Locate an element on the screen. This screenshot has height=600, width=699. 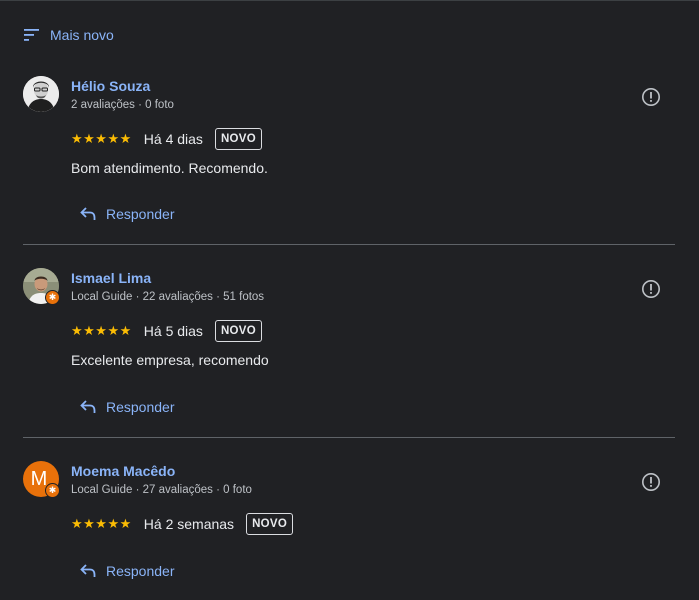
review-date: Há 5 dias is located at coordinates (173, 331).